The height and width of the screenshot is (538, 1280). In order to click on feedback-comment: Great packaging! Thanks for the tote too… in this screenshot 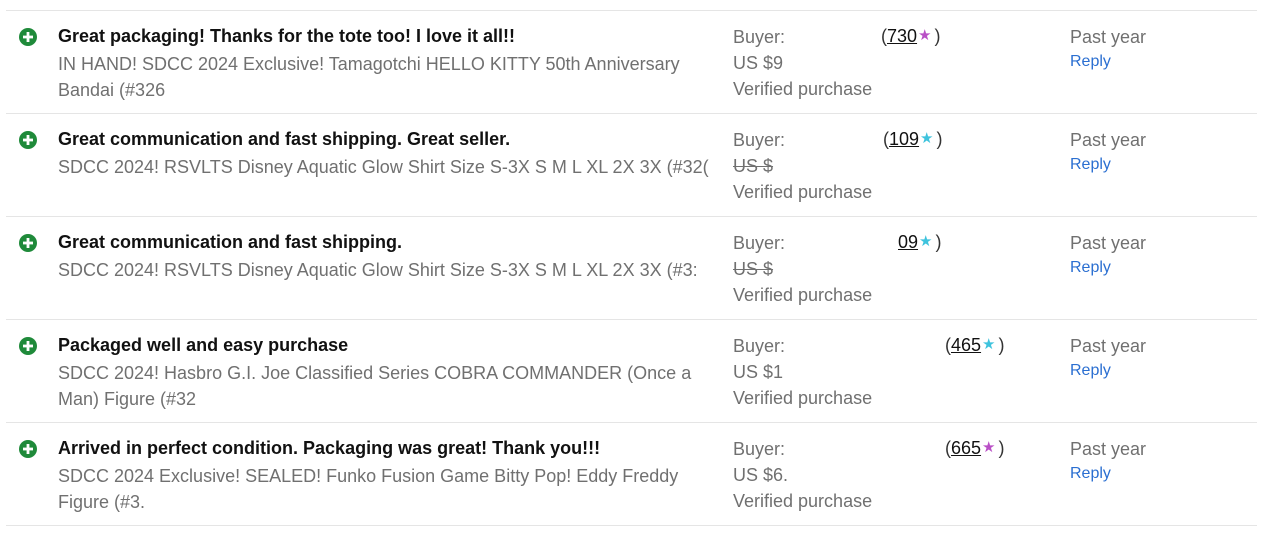, I will do `click(287, 36)`.